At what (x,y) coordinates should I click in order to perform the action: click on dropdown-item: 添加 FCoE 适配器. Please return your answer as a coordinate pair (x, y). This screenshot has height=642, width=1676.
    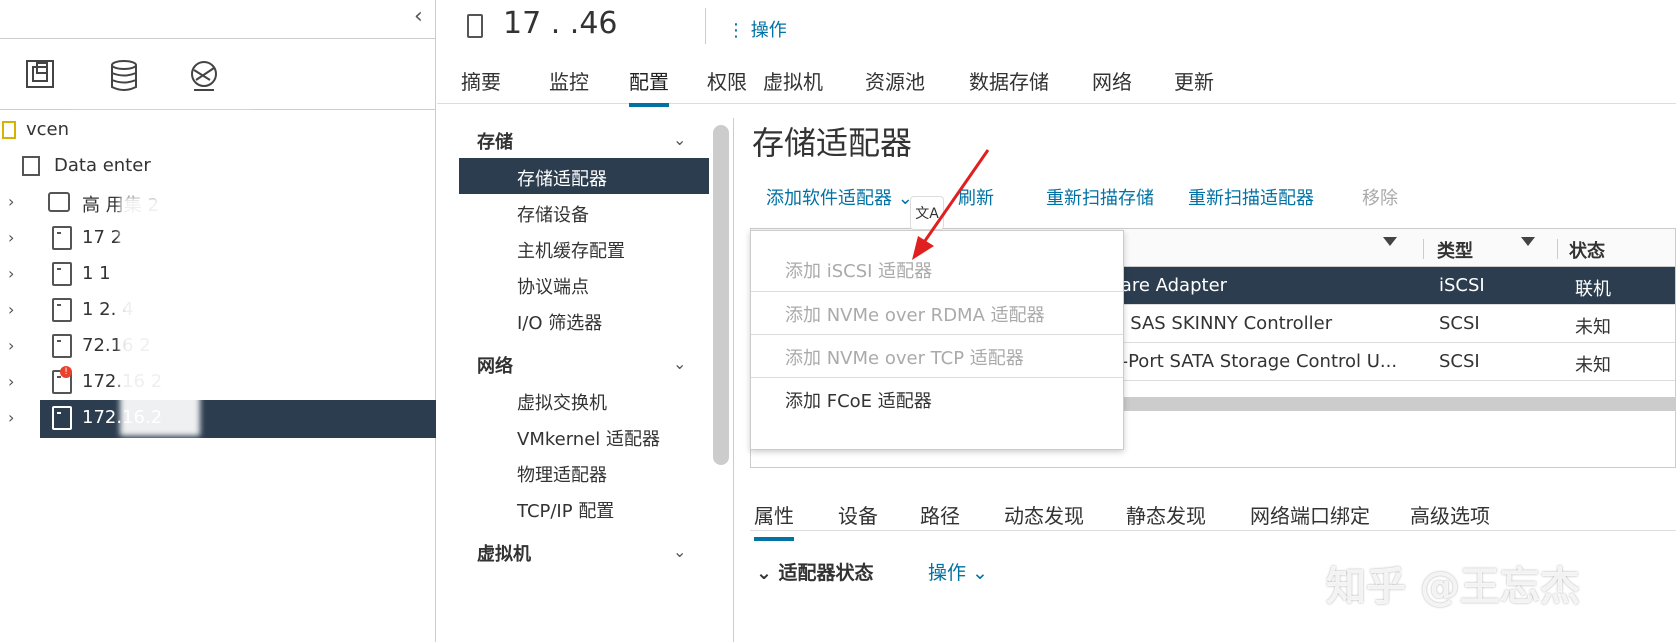
    Looking at the image, I should click on (858, 400).